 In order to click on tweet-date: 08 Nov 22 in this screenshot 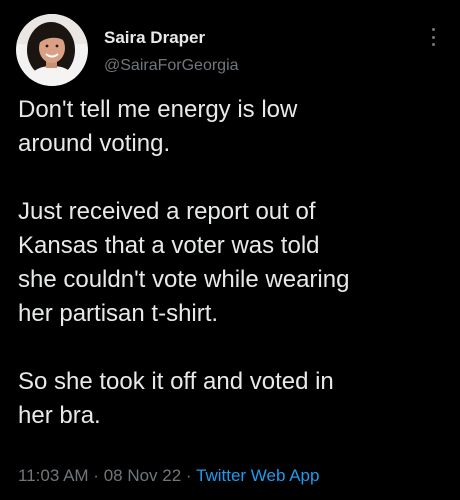, I will do `click(143, 475)`.